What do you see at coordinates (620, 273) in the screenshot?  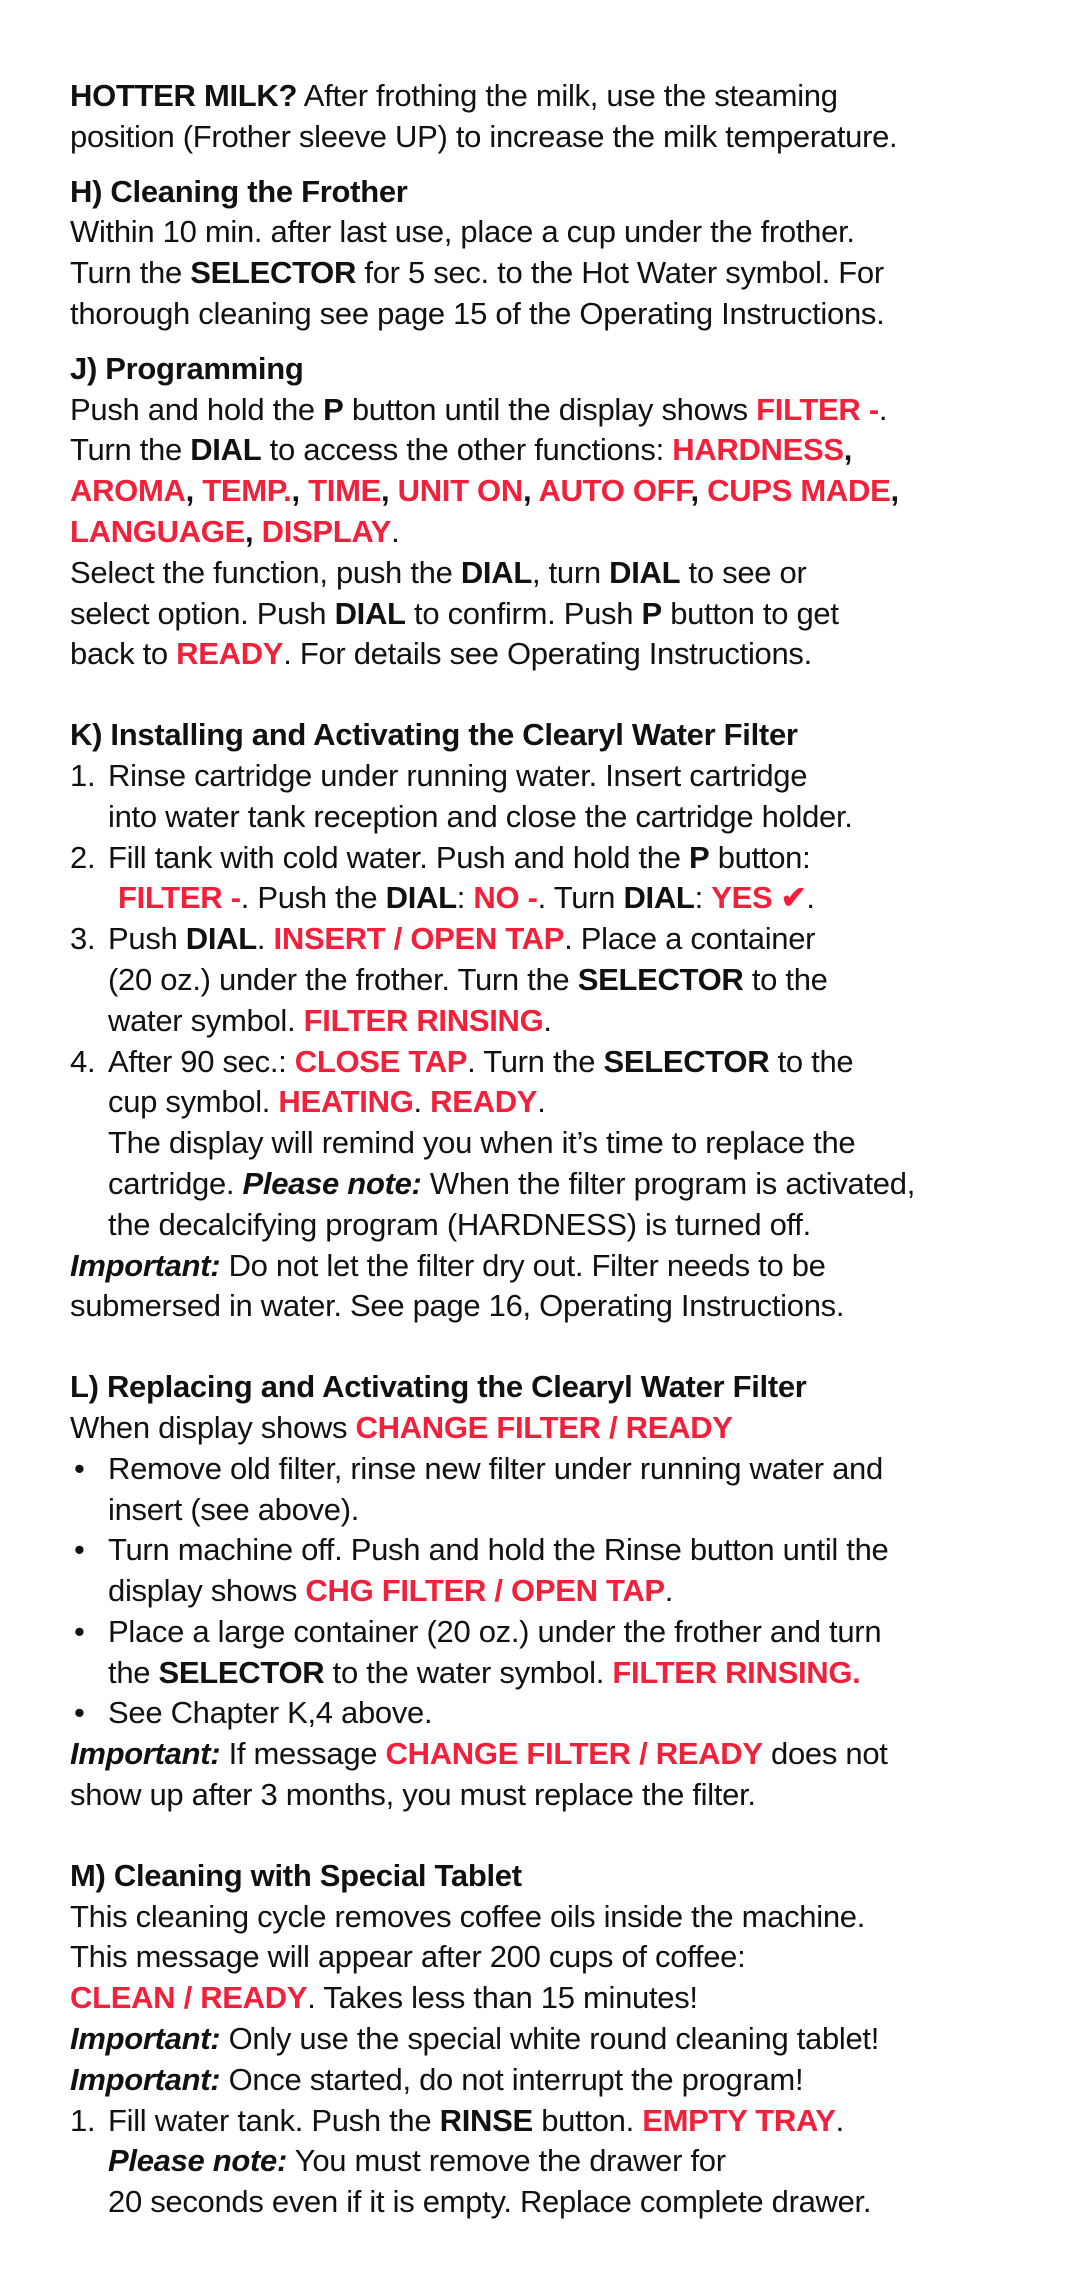 I see `text-run: for 5 sec. to the Hot Water symbol. For` at bounding box center [620, 273].